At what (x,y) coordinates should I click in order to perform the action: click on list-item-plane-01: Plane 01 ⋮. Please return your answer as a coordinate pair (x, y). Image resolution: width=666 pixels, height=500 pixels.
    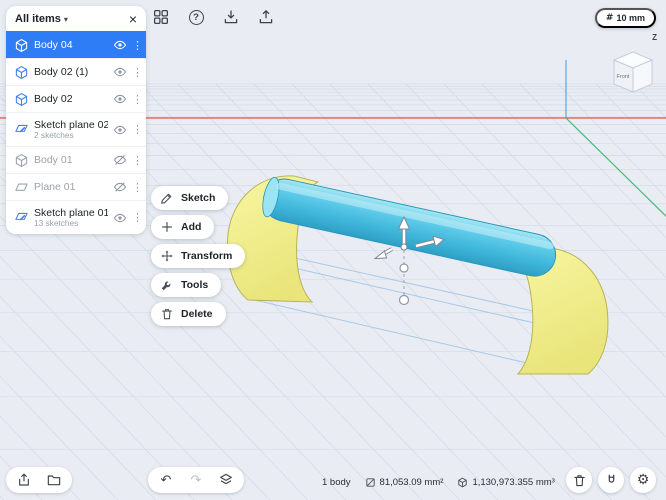
    Looking at the image, I should click on (76, 186).